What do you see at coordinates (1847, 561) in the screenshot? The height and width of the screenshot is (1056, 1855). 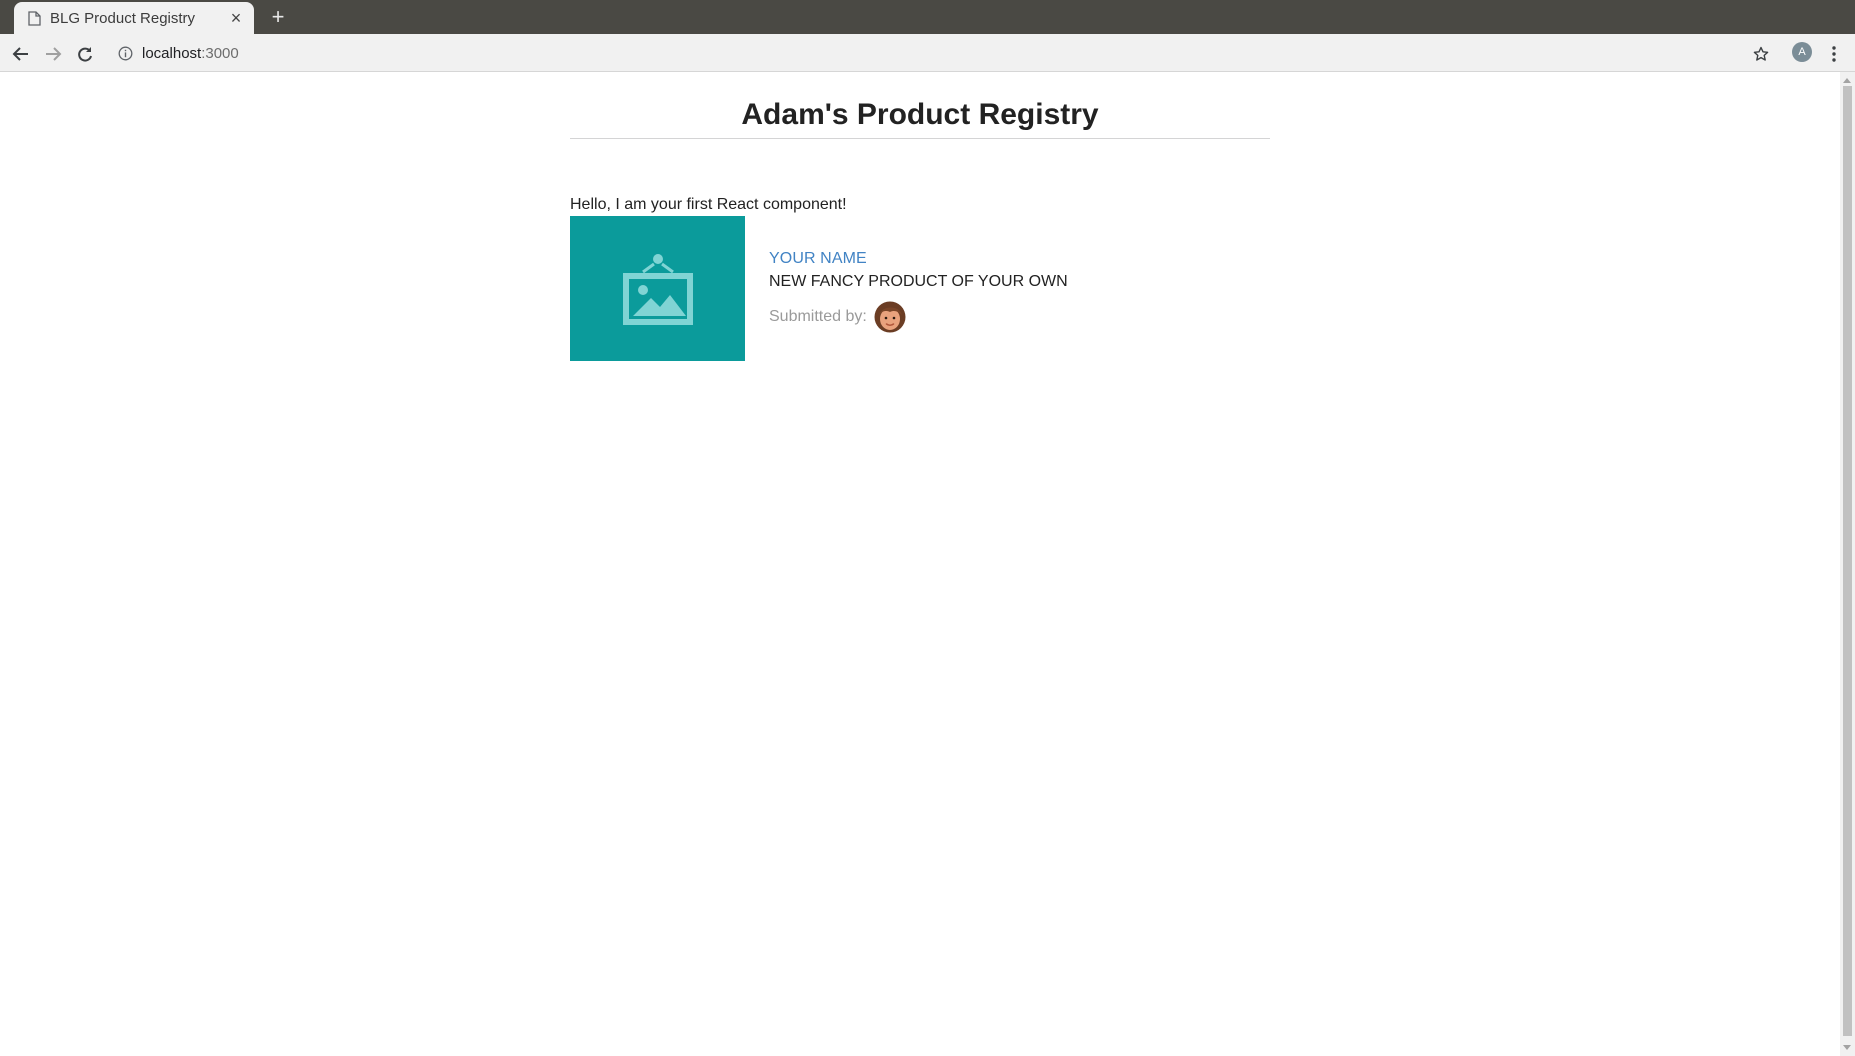 I see `scroll-thumb` at bounding box center [1847, 561].